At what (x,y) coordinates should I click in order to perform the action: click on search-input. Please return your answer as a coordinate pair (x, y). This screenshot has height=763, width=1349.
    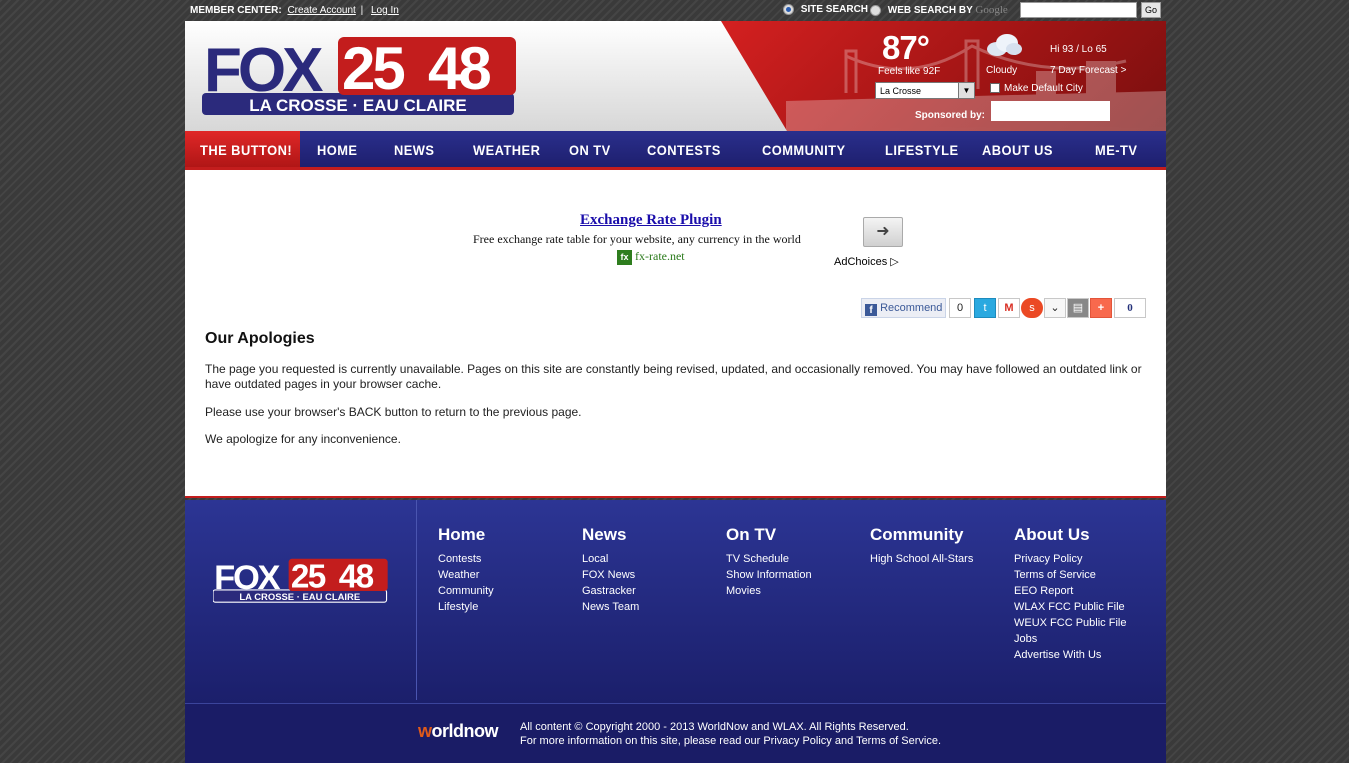
    Looking at the image, I should click on (1078, 10).